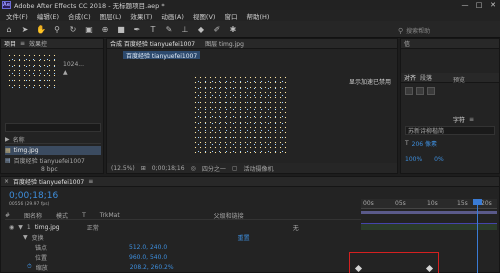  I want to click on menu-edit: 编辑(E), so click(48, 16).